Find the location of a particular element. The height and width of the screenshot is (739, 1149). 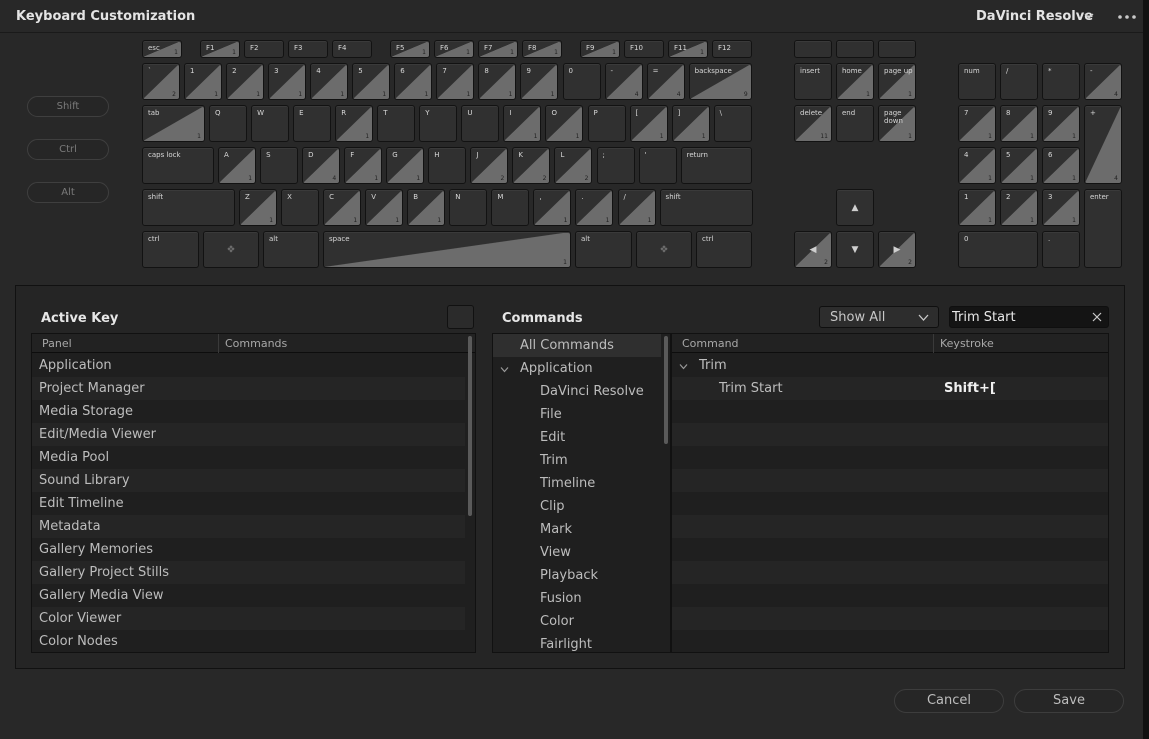

search-box is located at coordinates (1029, 317).